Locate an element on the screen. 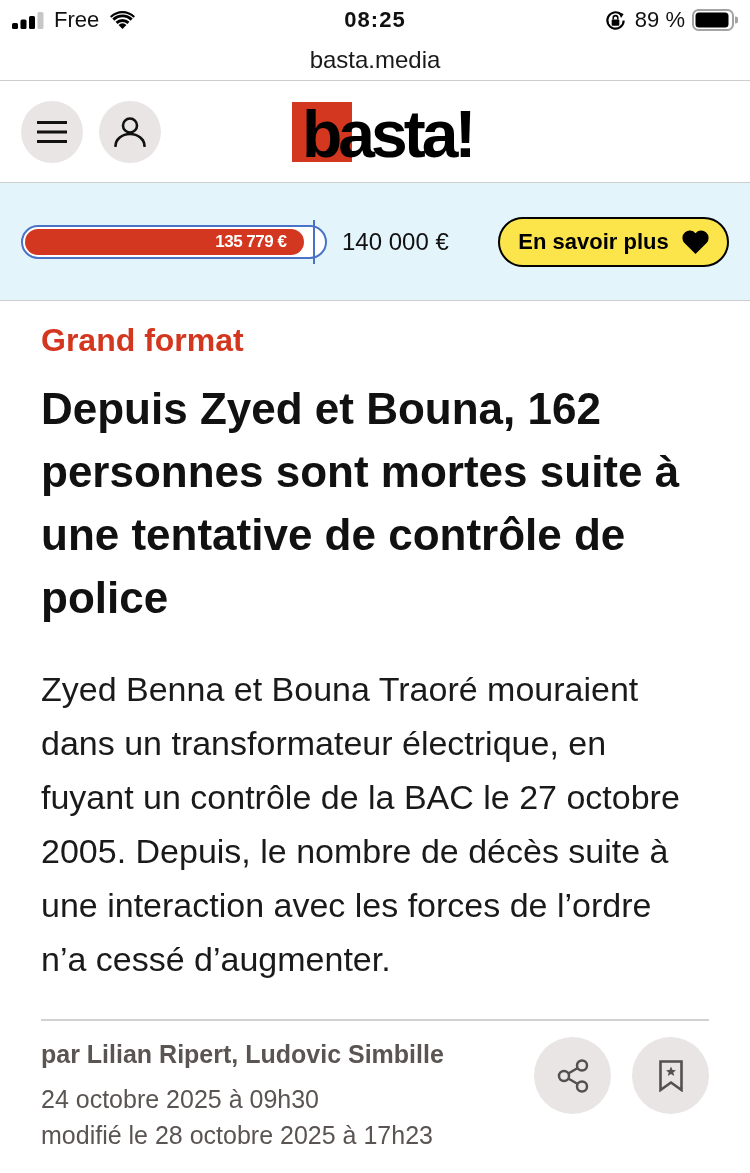  wifi-icon is located at coordinates (123, 20).